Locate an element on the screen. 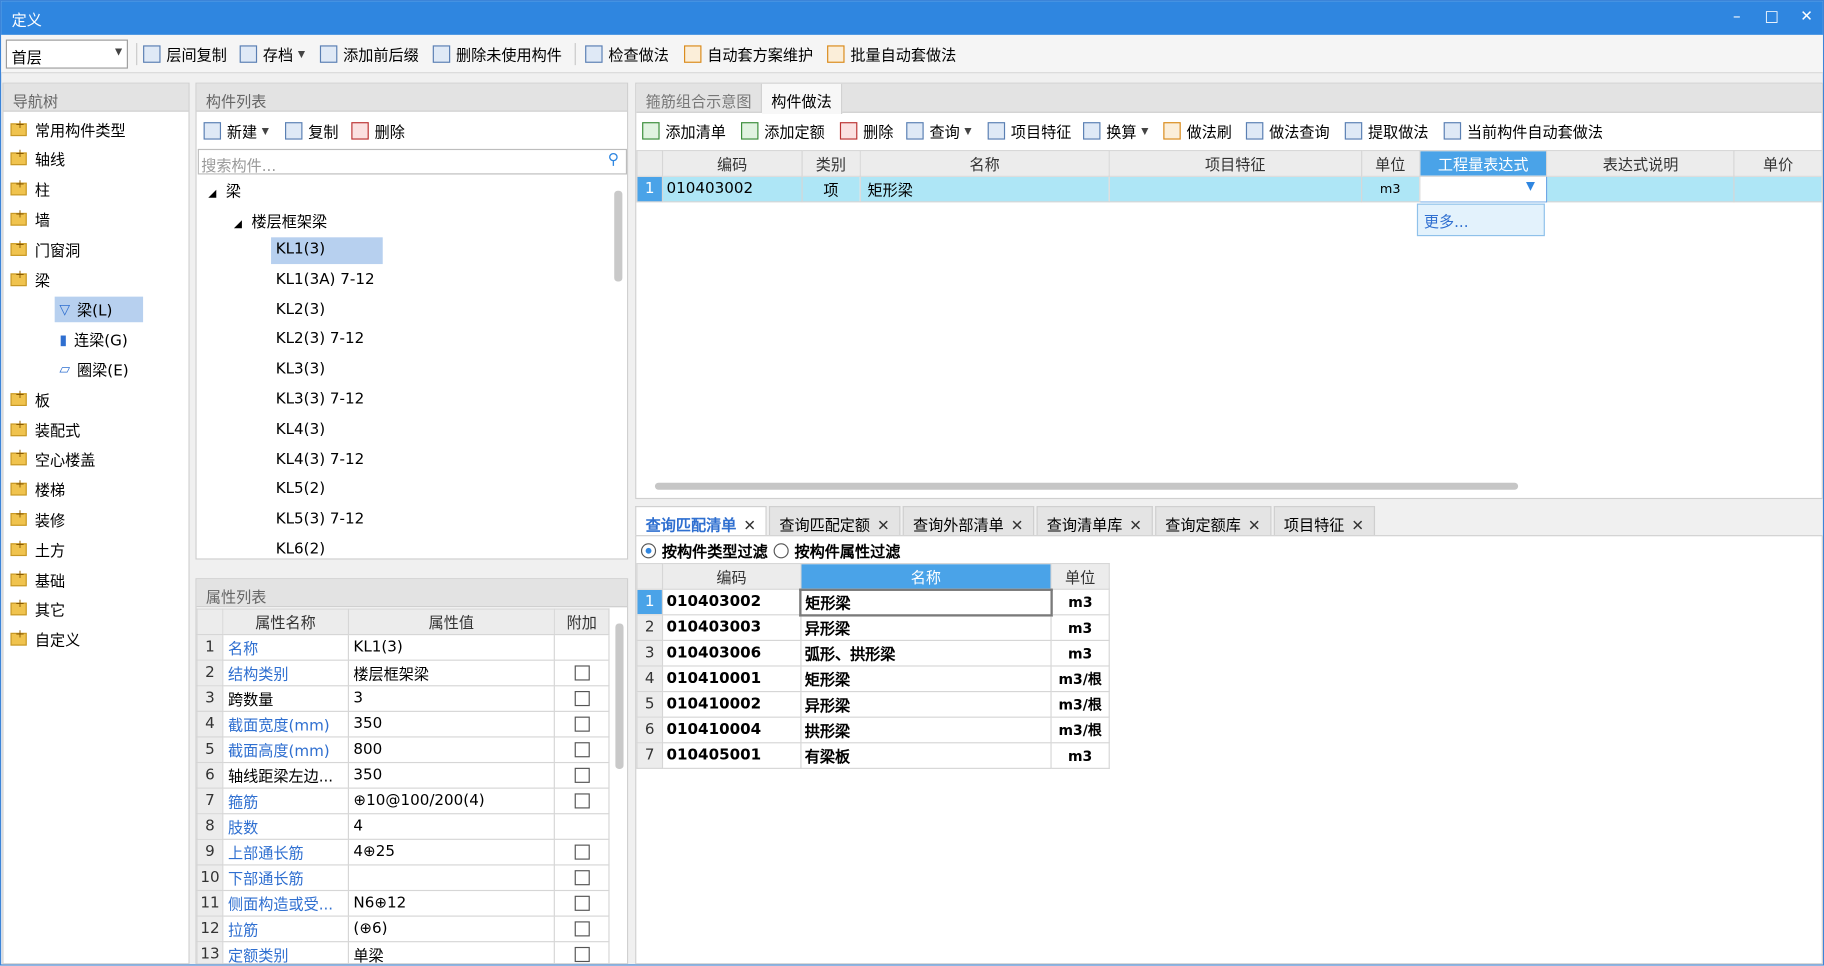 The image size is (1824, 966). property-value: 4 is located at coordinates (451, 826).